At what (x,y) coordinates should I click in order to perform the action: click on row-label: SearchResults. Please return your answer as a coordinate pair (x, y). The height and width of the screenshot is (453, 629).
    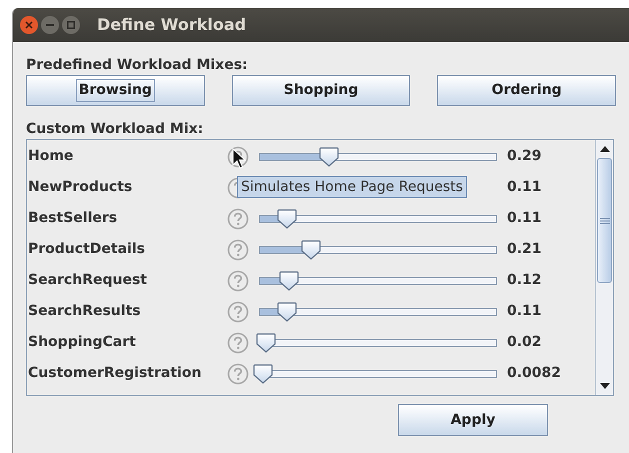
    Looking at the image, I should click on (84, 311).